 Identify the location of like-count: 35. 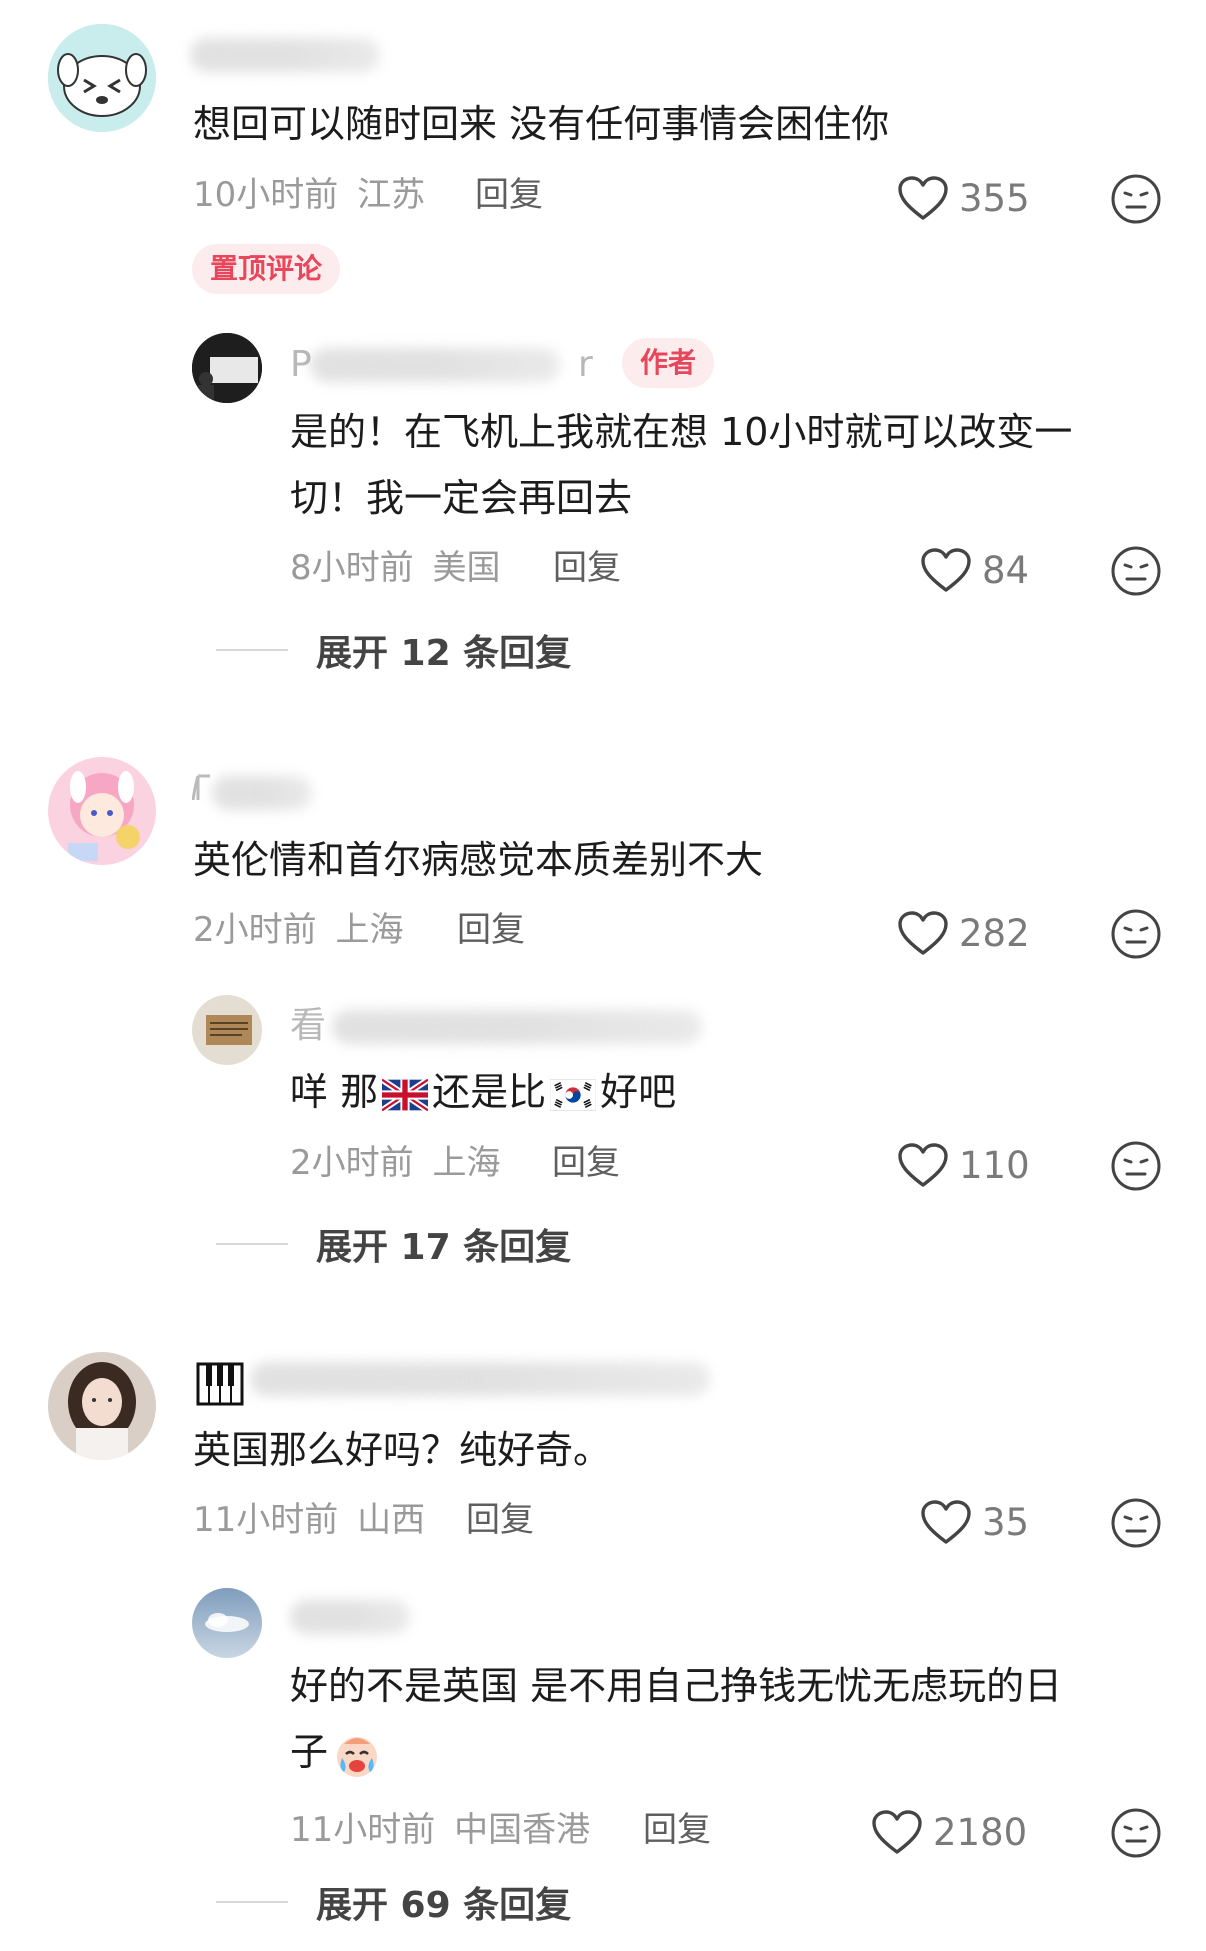
(1006, 1522).